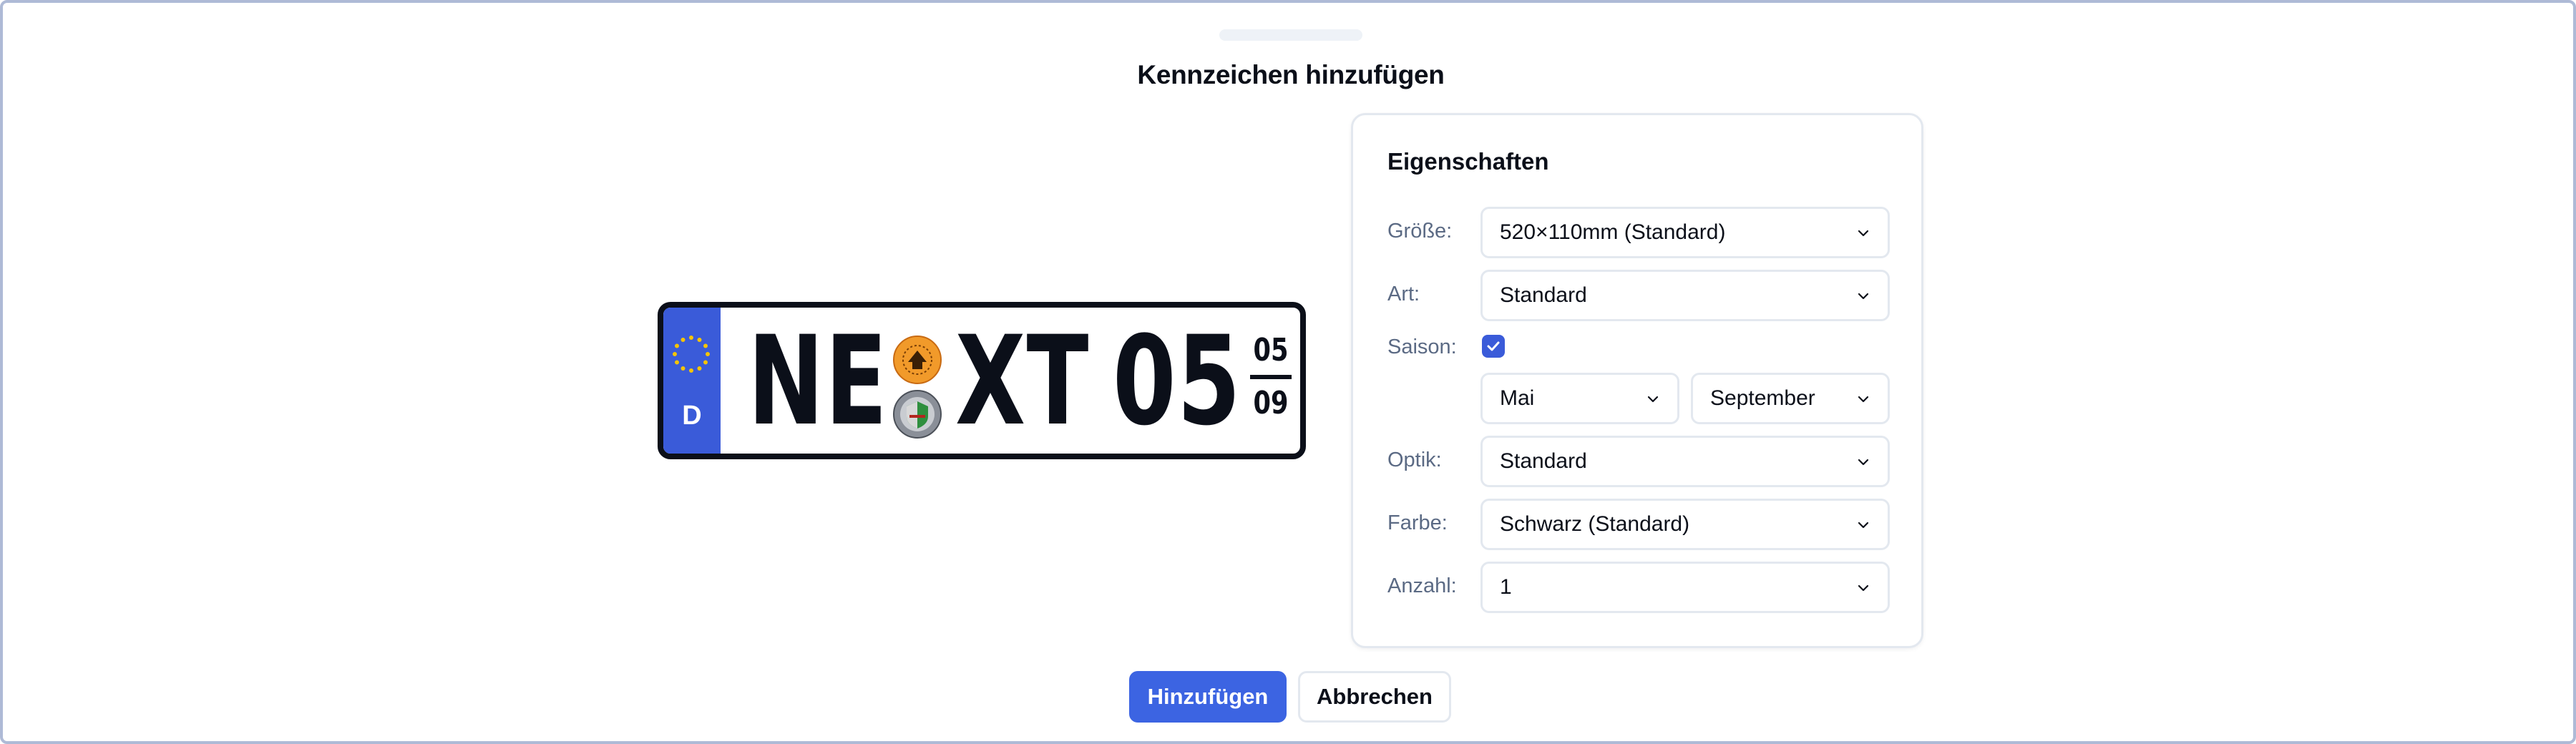 This screenshot has width=2576, height=744. I want to click on quantity-select: 1, so click(1685, 587).